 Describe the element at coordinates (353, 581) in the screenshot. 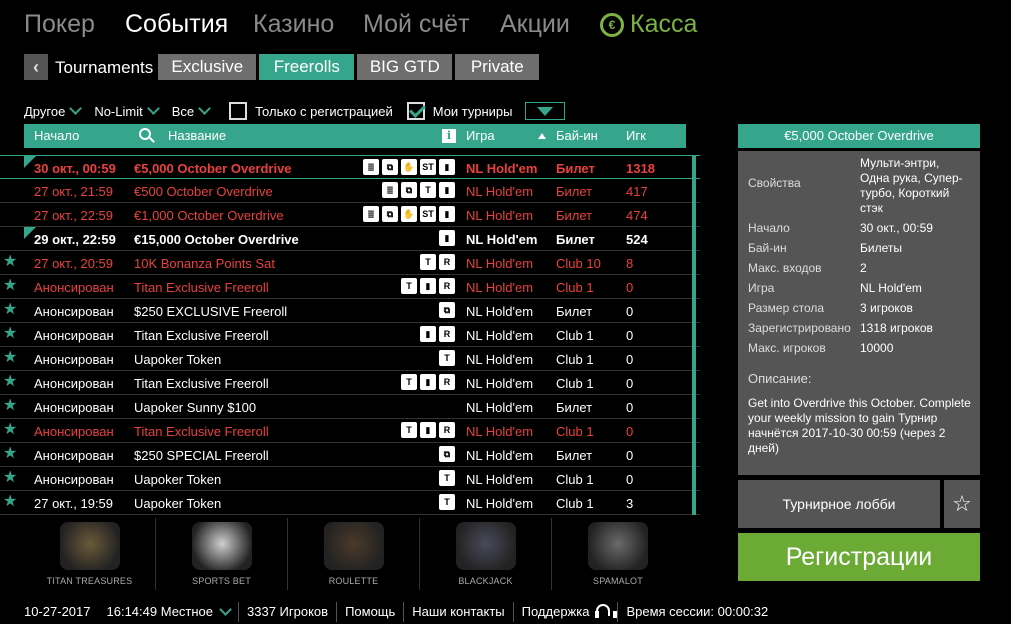

I see `game-label: ROULETTE` at that location.